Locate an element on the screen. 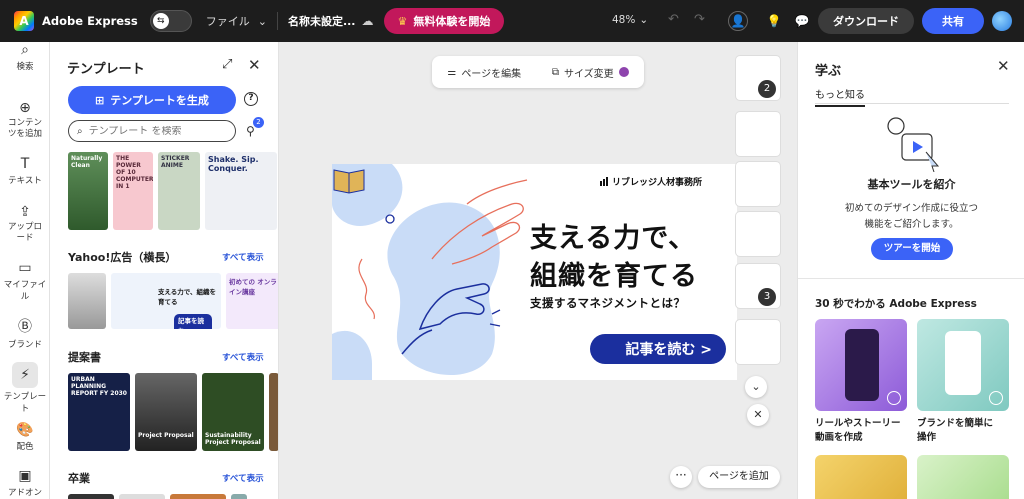 The width and height of the screenshot is (1024, 499). plus-circle-icon: ⊕ is located at coordinates (25, 108).